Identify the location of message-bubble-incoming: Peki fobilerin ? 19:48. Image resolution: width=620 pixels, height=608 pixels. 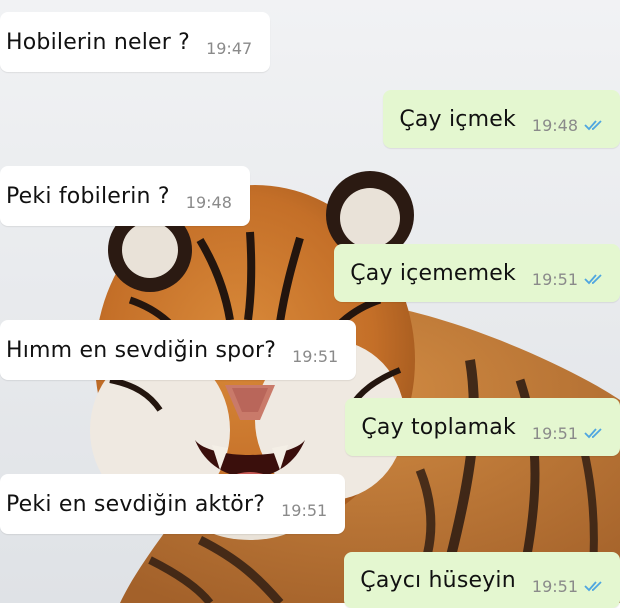
(125, 196).